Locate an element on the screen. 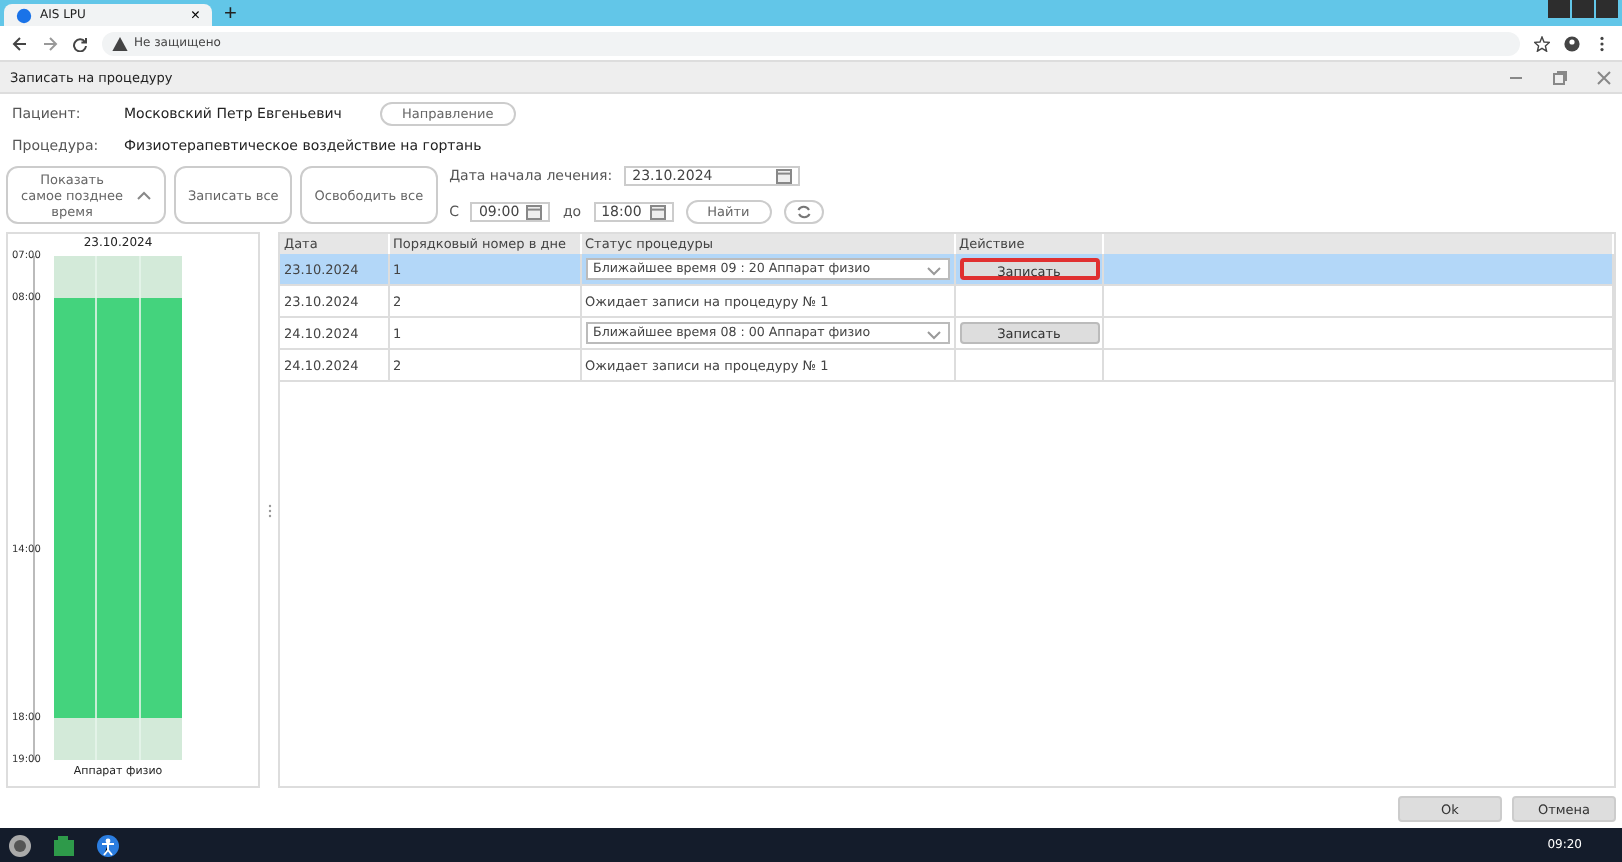 The height and width of the screenshot is (862, 1622). person-icon is located at coordinates (108, 845).